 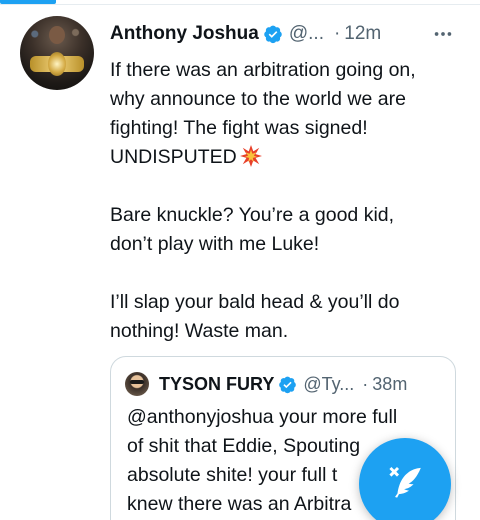 What do you see at coordinates (252, 215) in the screenshot?
I see `tweet-text-line: Bare knuckle? You’re a good kid,` at bounding box center [252, 215].